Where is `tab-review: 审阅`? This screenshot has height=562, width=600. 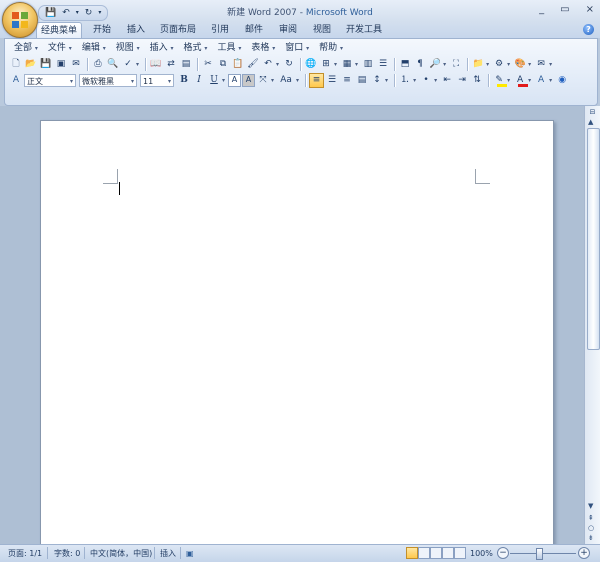
tab-review: 审阅 is located at coordinates (288, 30).